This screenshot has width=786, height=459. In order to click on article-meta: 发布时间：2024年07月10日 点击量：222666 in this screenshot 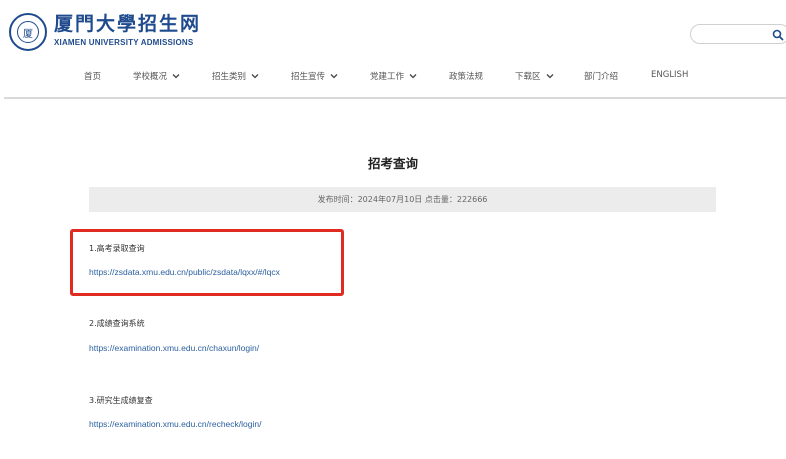, I will do `click(402, 199)`.